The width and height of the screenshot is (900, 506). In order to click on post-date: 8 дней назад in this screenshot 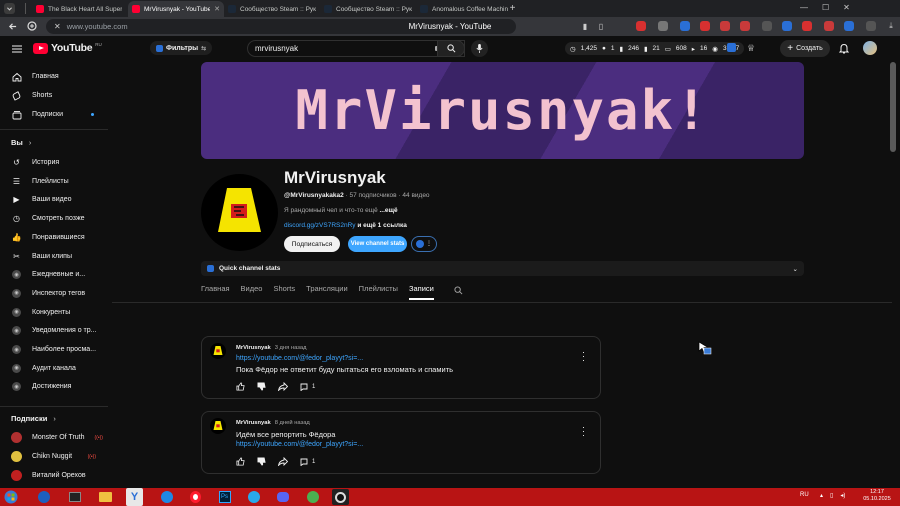, I will do `click(292, 423)`.